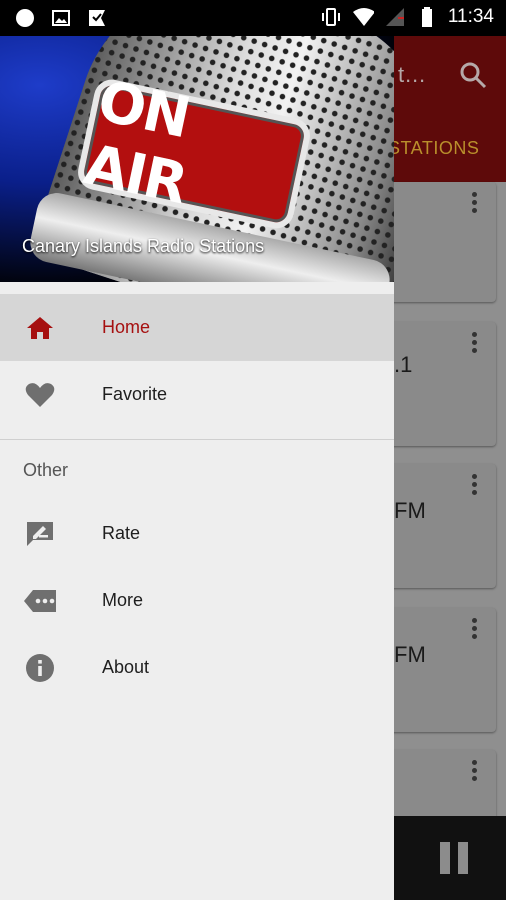 This screenshot has width=506, height=900. Describe the element at coordinates (123, 600) in the screenshot. I see `menu-item-label: More` at that location.